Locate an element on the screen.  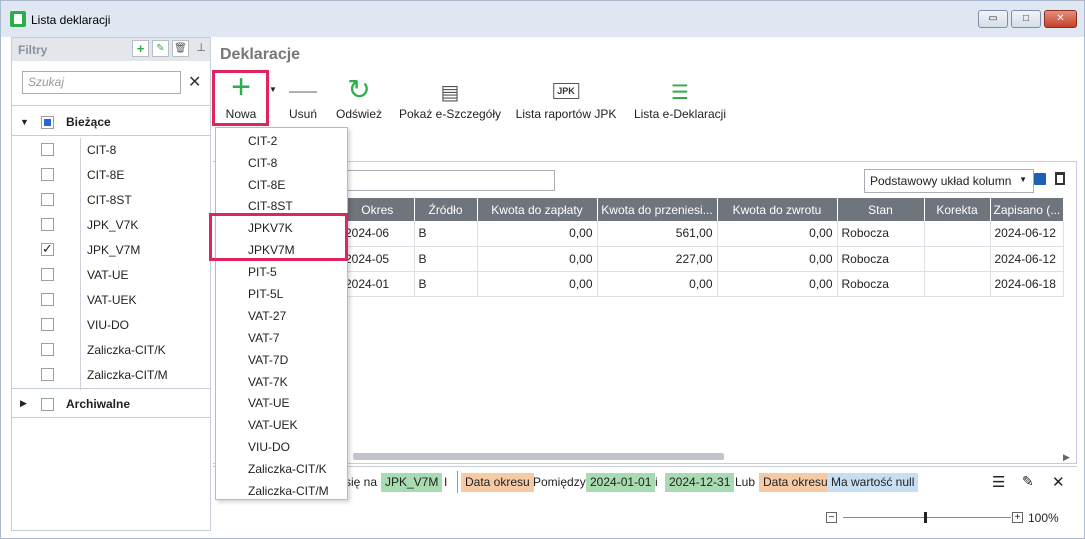
tree-item: VAT-UEK is located at coordinates (111, 300).